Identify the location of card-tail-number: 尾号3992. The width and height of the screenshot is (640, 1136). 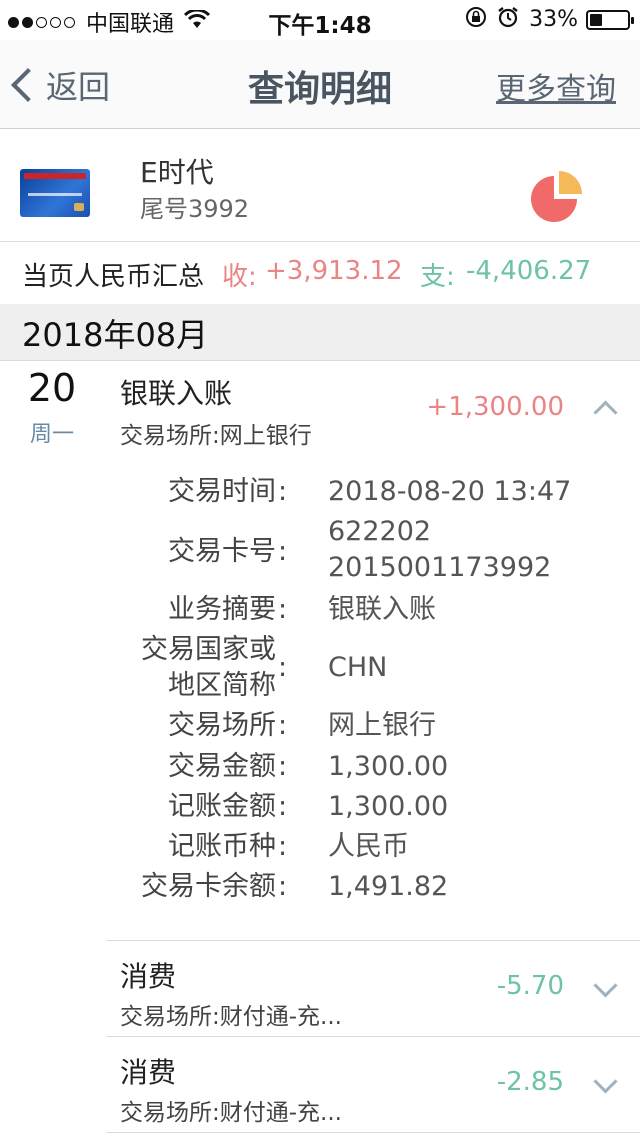
(195, 209).